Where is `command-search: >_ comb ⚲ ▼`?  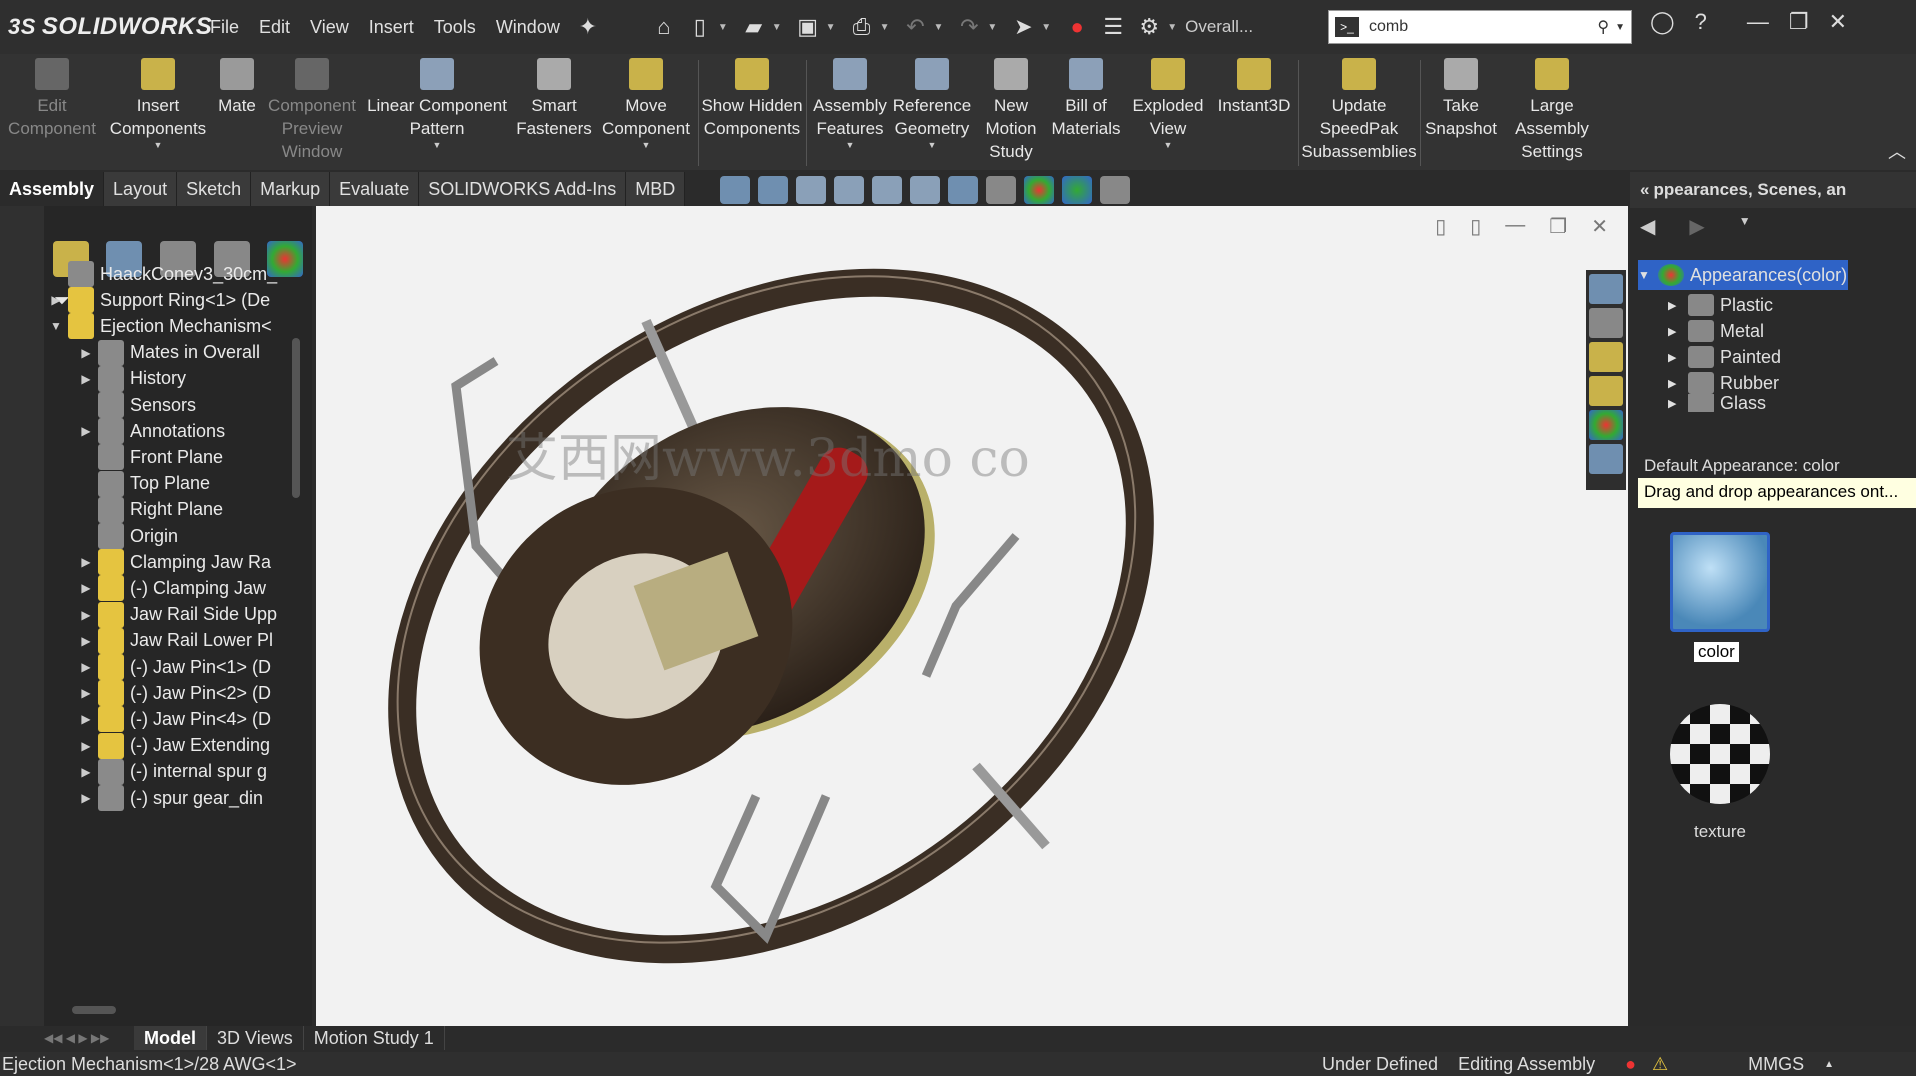 command-search: >_ comb ⚲ ▼ is located at coordinates (1480, 27).